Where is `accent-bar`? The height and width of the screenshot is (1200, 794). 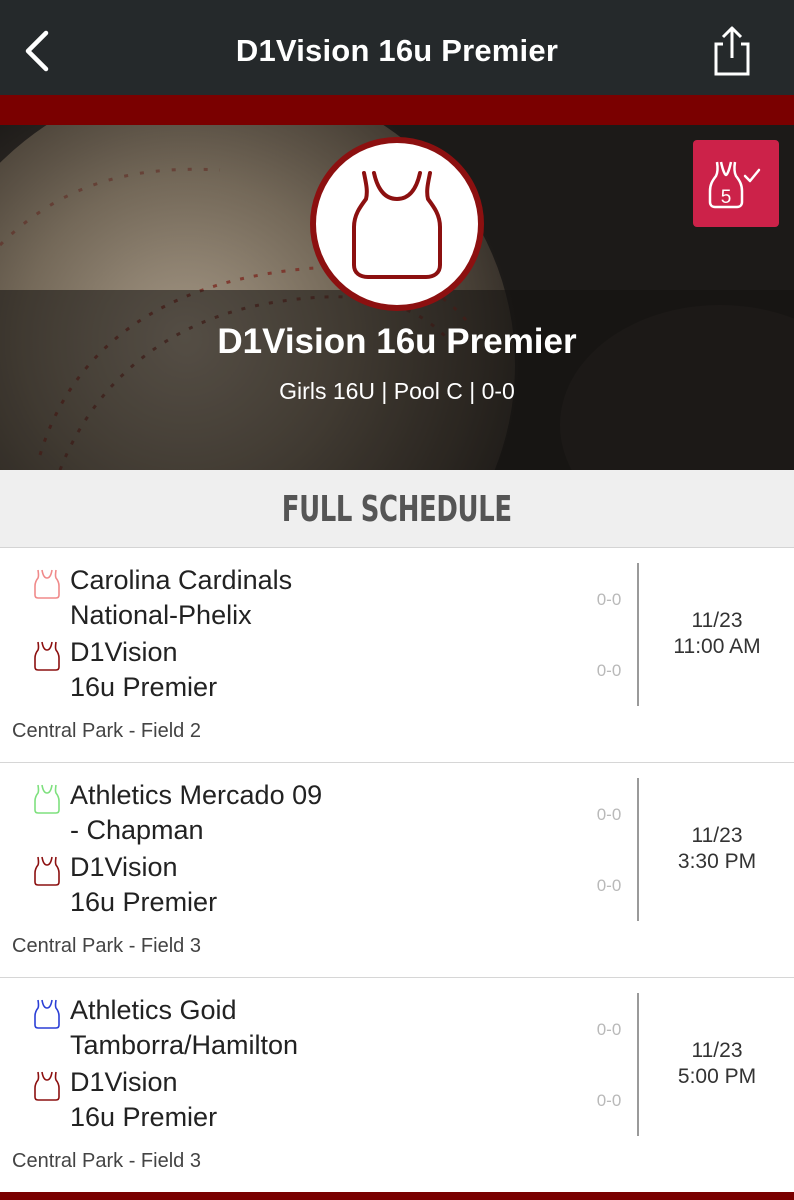
accent-bar is located at coordinates (397, 110).